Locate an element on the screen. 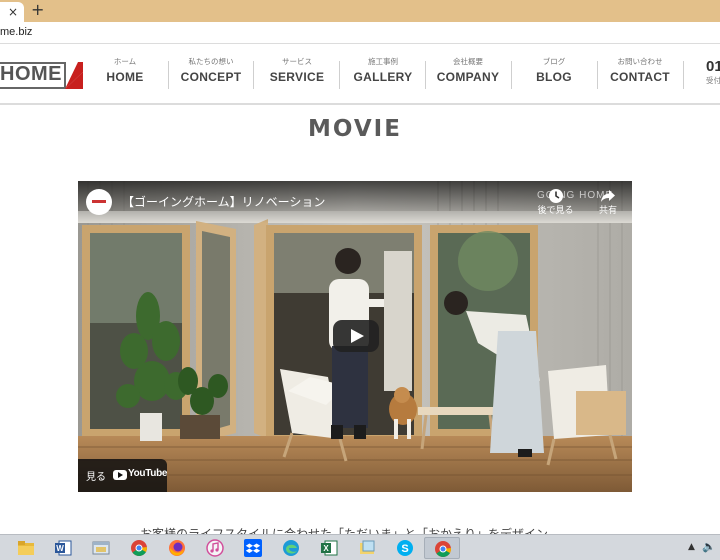  nav-gallery-label: GALLERY is located at coordinates (383, 77).